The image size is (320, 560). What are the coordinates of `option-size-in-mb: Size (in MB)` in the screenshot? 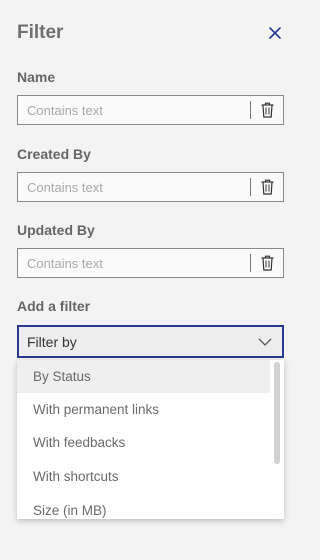 It's located at (143, 506).